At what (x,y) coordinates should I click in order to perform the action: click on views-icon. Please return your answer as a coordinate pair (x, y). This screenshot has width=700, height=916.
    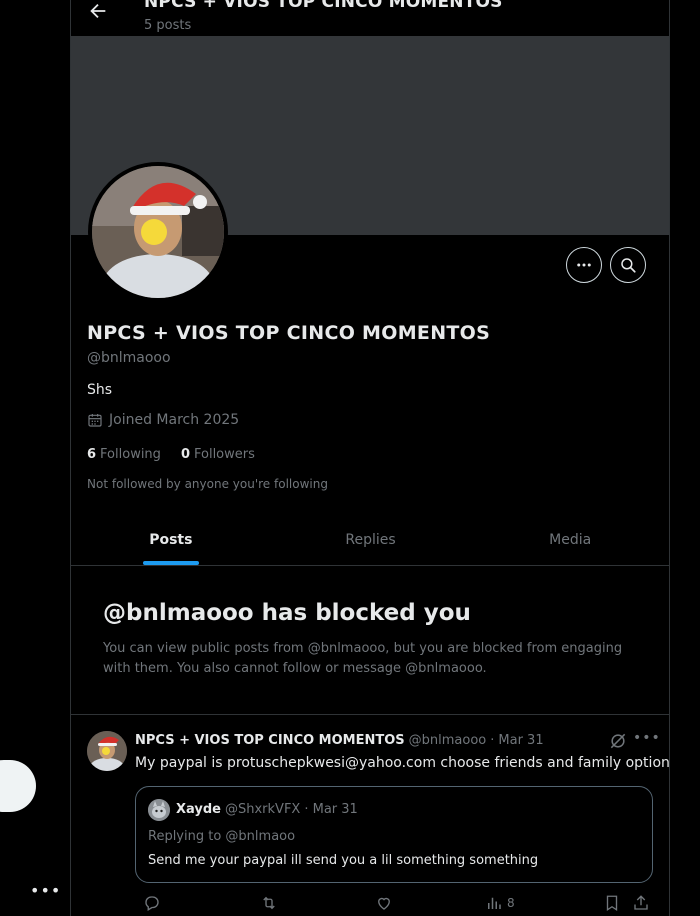
    Looking at the image, I should click on (494, 903).